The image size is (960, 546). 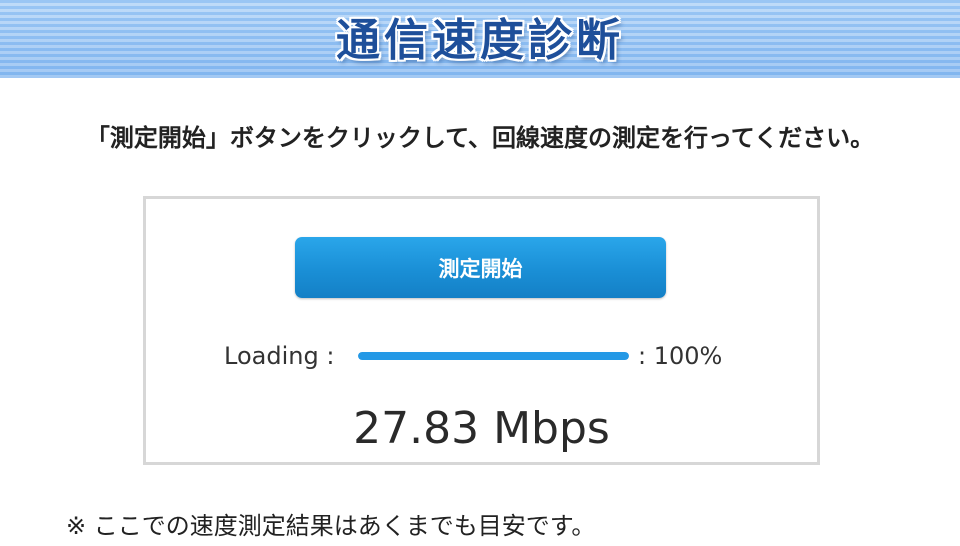 I want to click on disclaimer-note: ※ ここでの速度測定結果はあくまでも目安です。, so click(x=331, y=526).